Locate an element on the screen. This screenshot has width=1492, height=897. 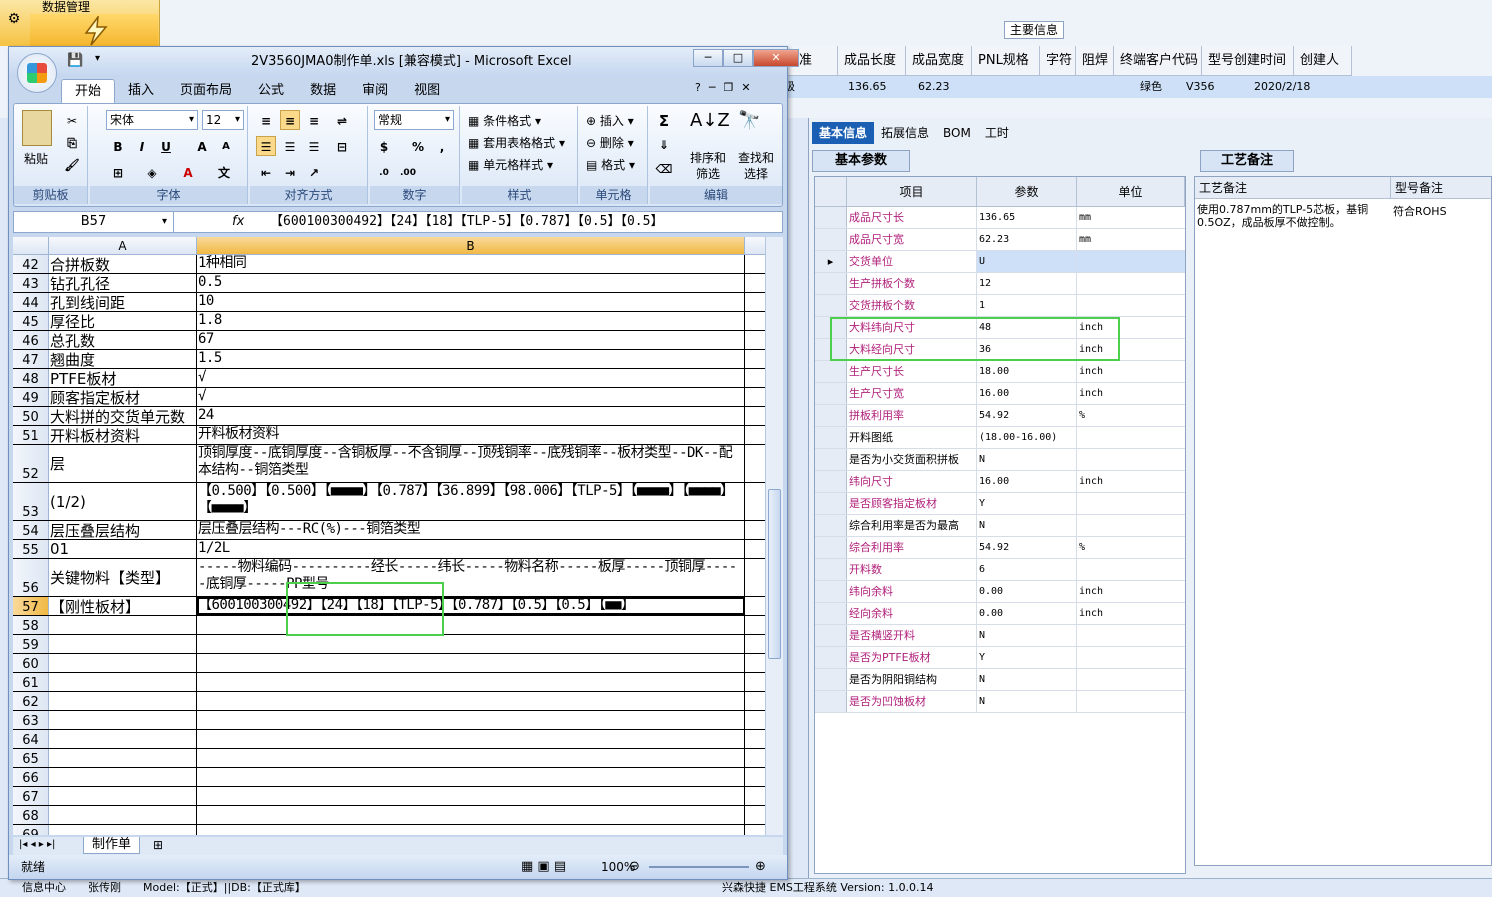
param-row: 经向余料 0.00 inch is located at coordinates (1000, 614).